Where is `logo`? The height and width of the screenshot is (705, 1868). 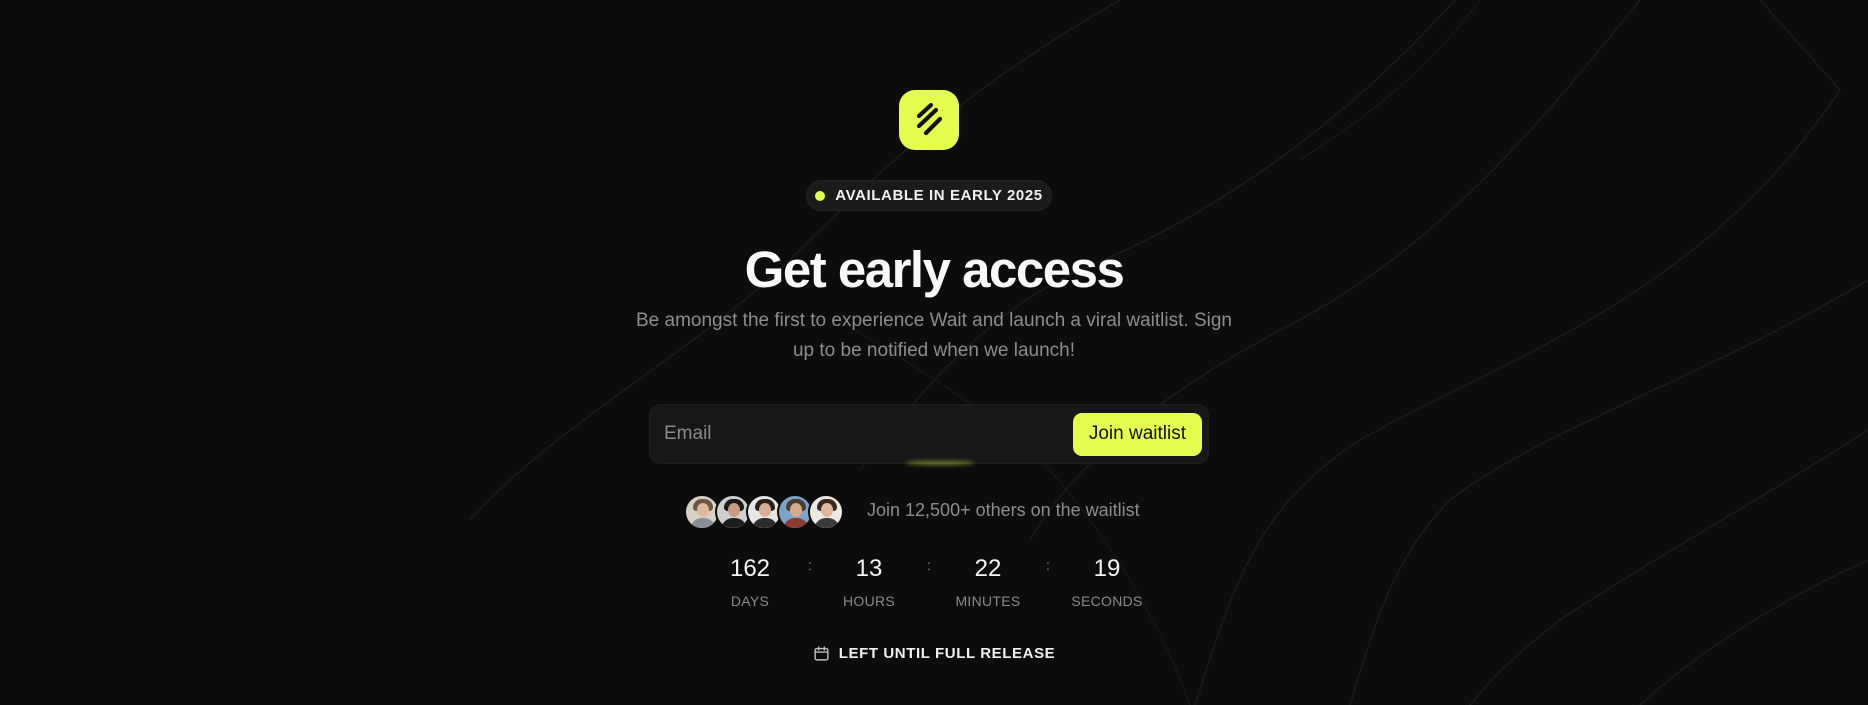
logo is located at coordinates (929, 120).